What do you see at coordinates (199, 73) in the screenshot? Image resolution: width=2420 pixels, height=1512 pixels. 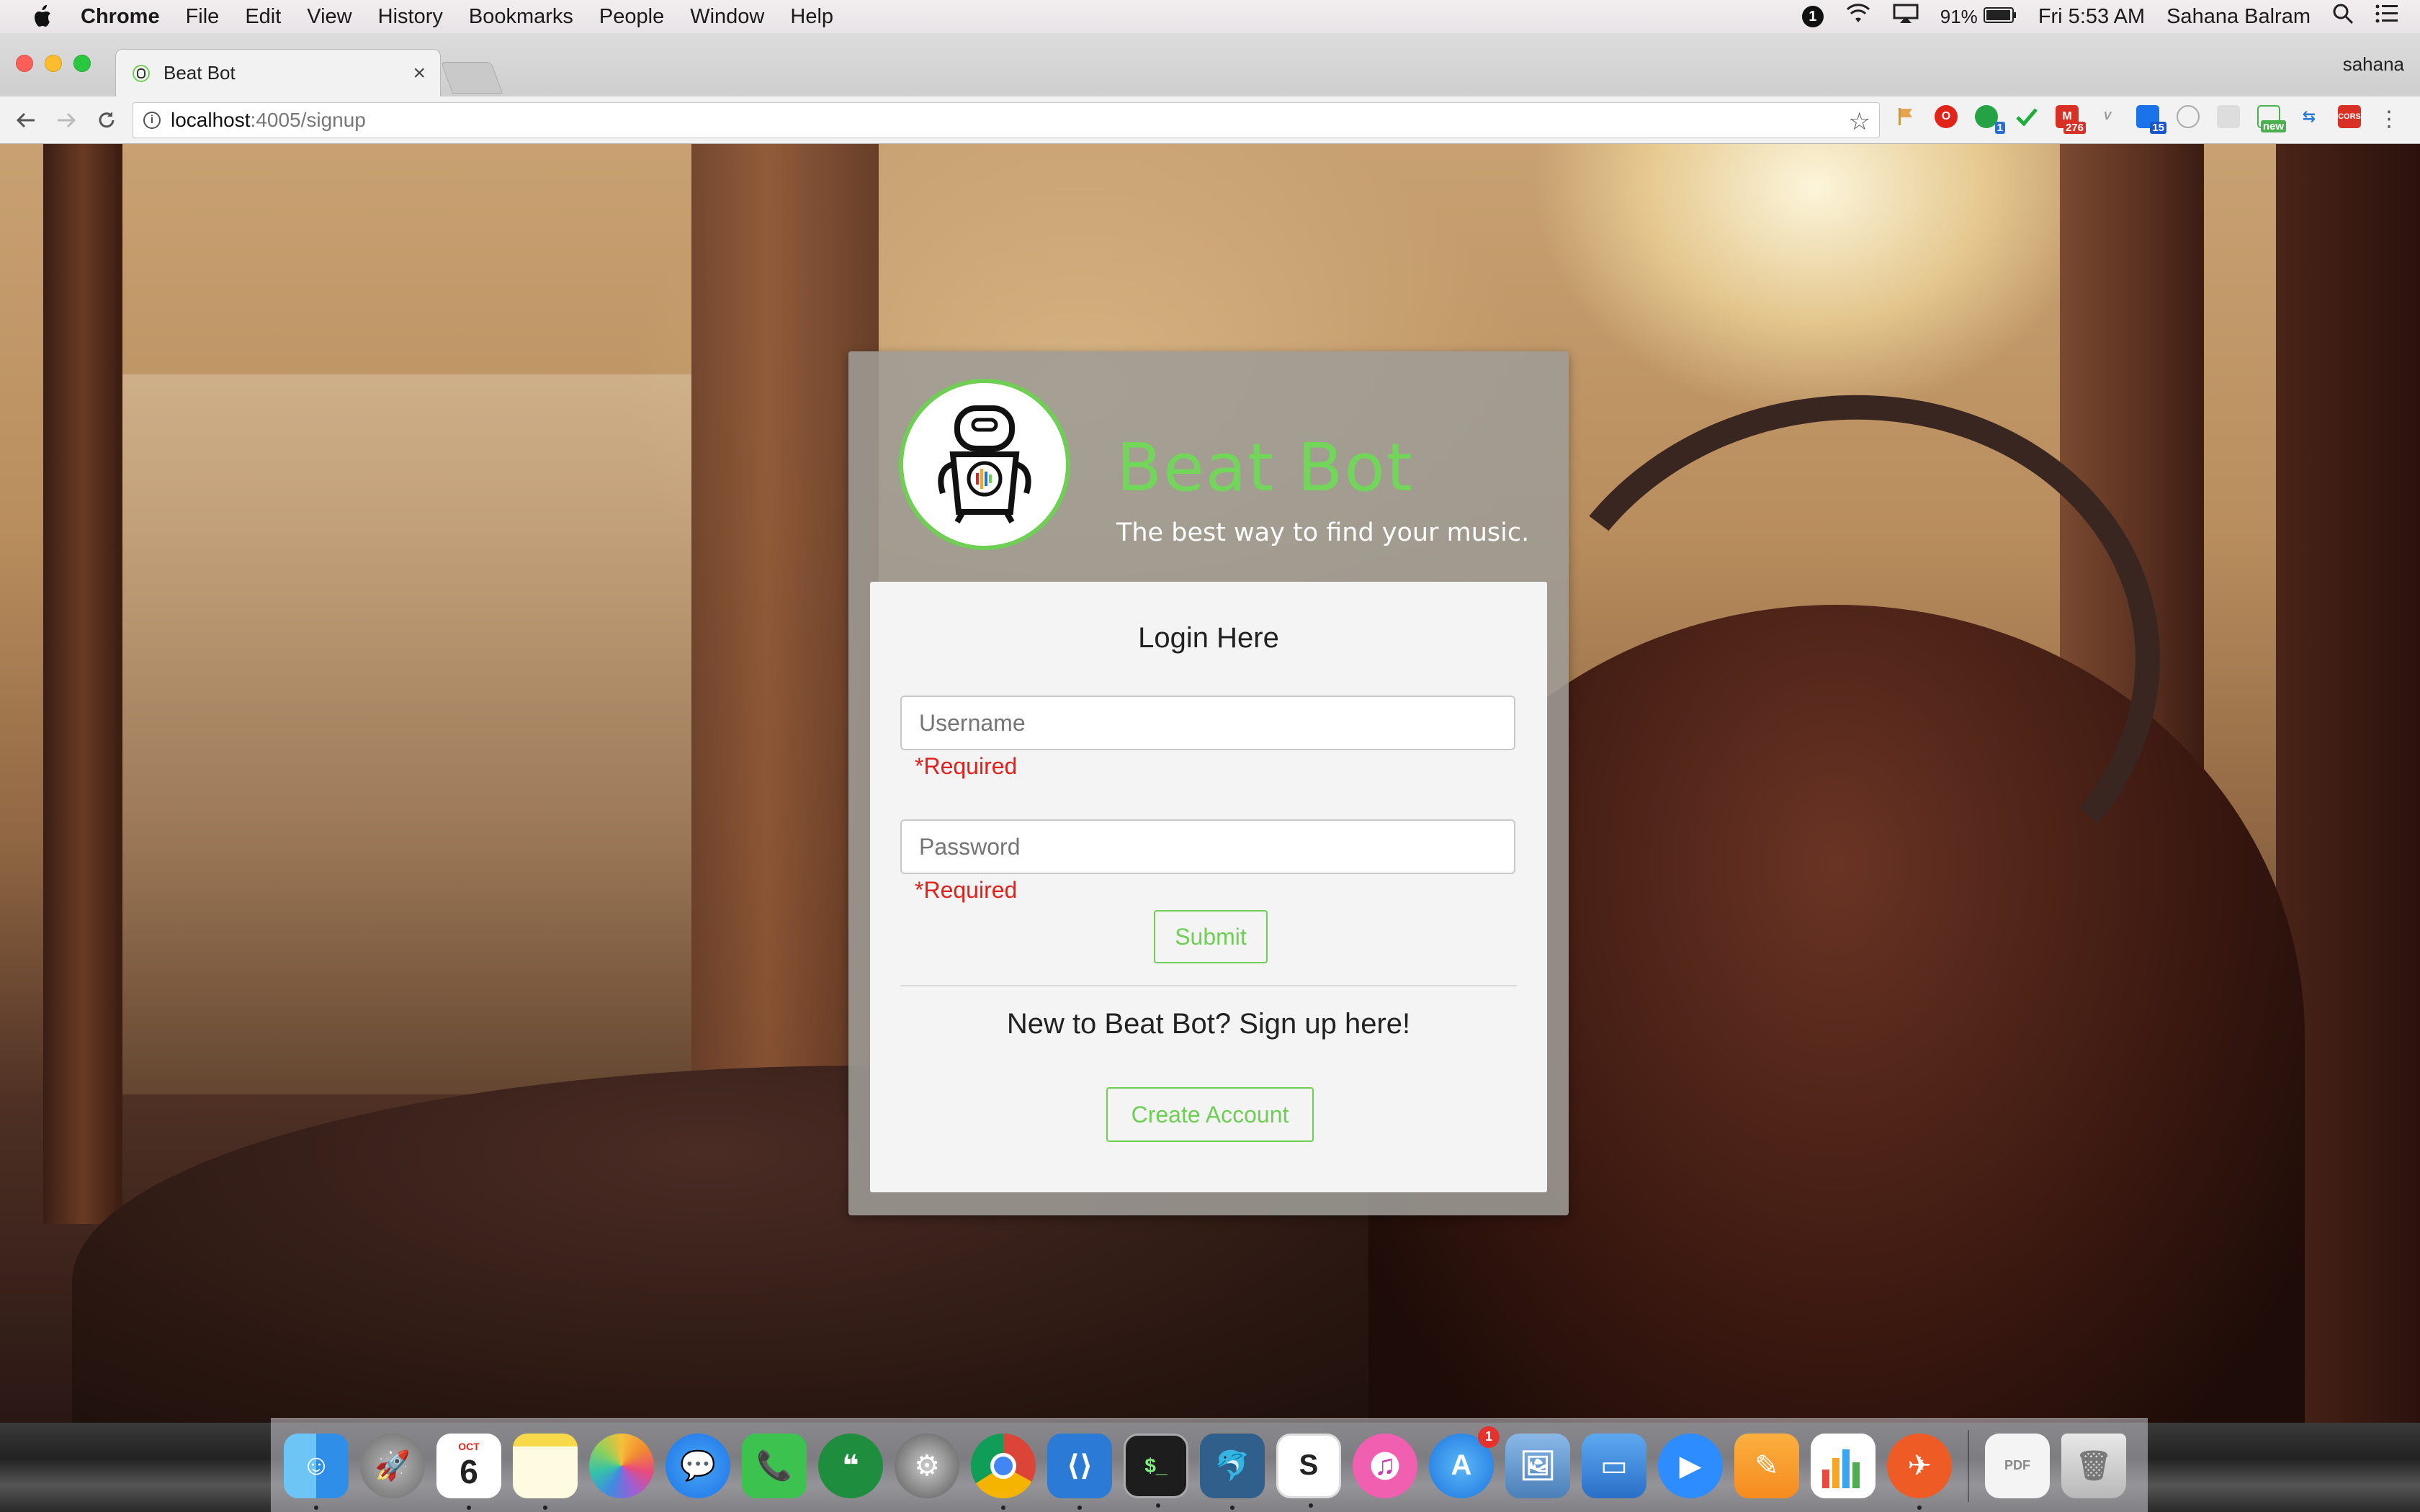 I see `tab-title: Beat Bot` at bounding box center [199, 73].